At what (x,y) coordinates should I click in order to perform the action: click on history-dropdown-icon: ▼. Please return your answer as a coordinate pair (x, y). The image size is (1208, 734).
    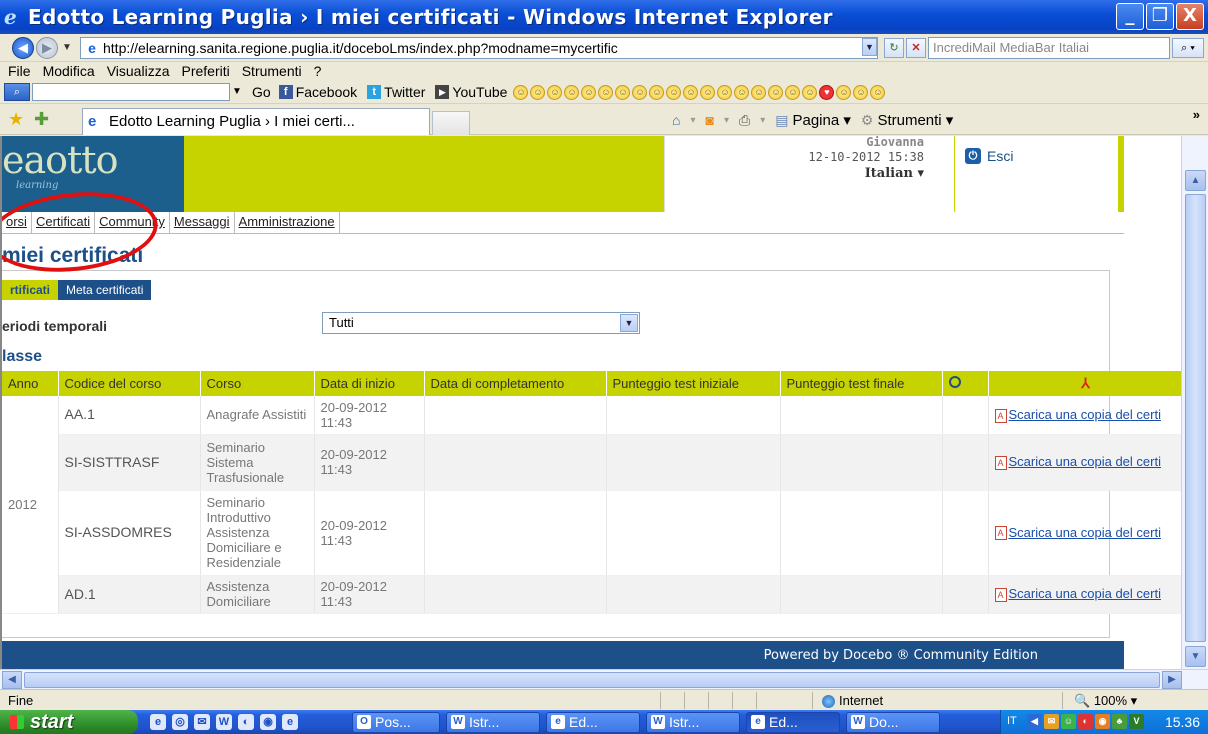
    Looking at the image, I should click on (67, 47).